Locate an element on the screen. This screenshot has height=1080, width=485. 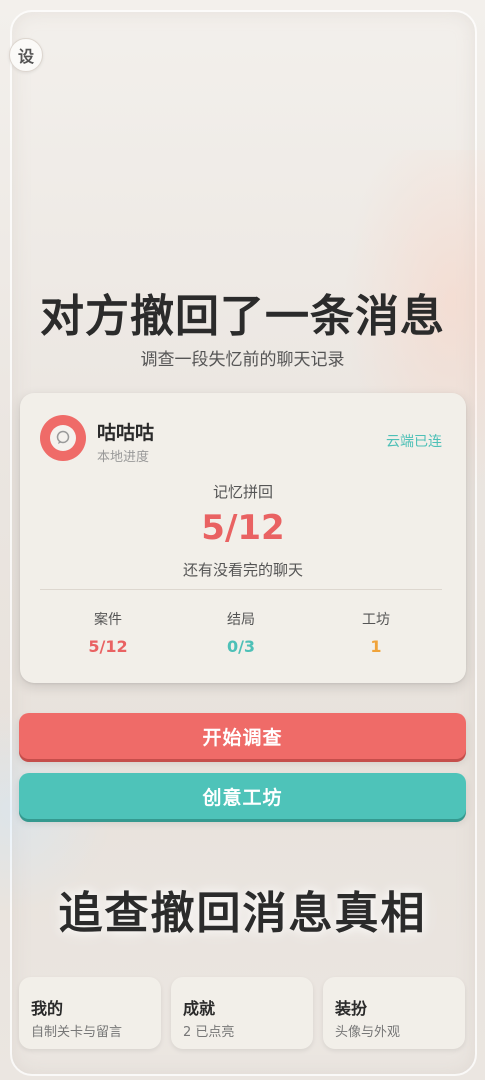
stat-cases: 案件 5/12 is located at coordinates (108, 632).